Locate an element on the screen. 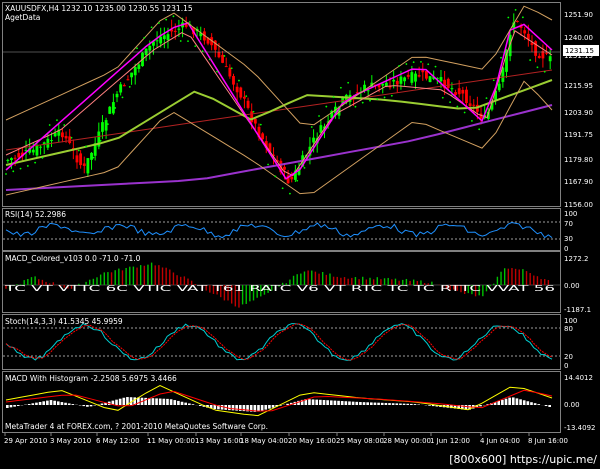  time-axis-label: 6 May 12:00 is located at coordinates (118, 441).